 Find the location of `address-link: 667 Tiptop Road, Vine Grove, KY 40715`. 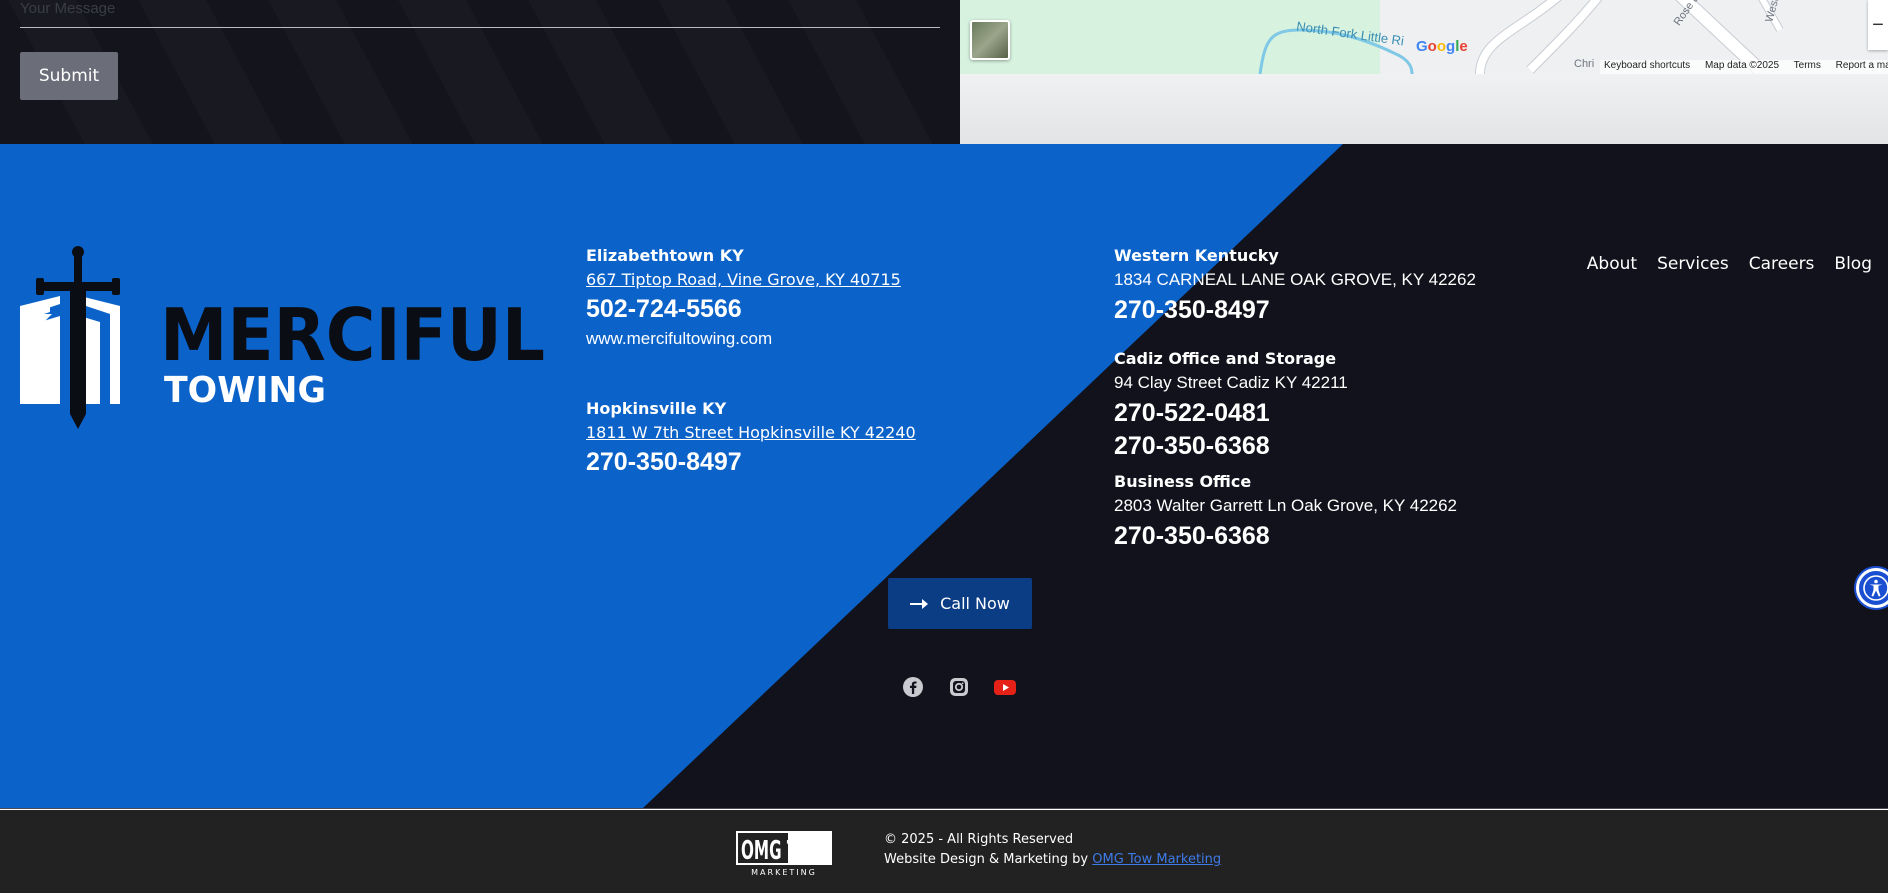

address-link: 667 Tiptop Road, Vine Grove, KY 40715 is located at coordinates (743, 279).